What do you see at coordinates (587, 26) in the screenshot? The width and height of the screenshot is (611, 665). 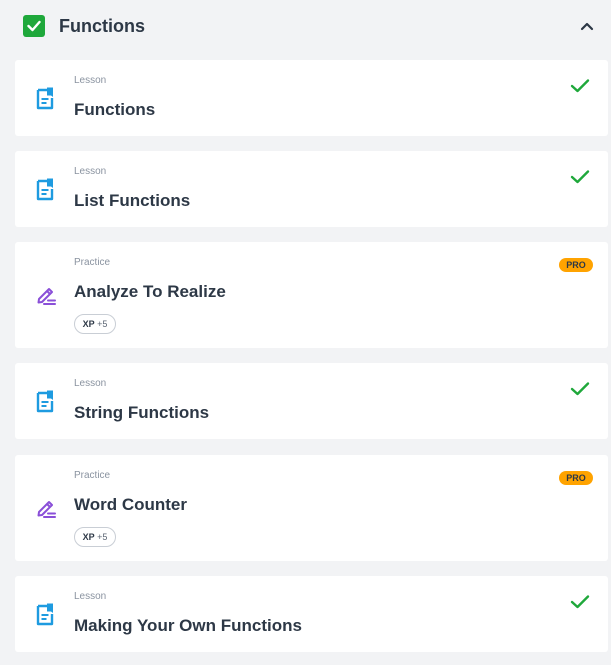 I see `chevron-up-icon` at bounding box center [587, 26].